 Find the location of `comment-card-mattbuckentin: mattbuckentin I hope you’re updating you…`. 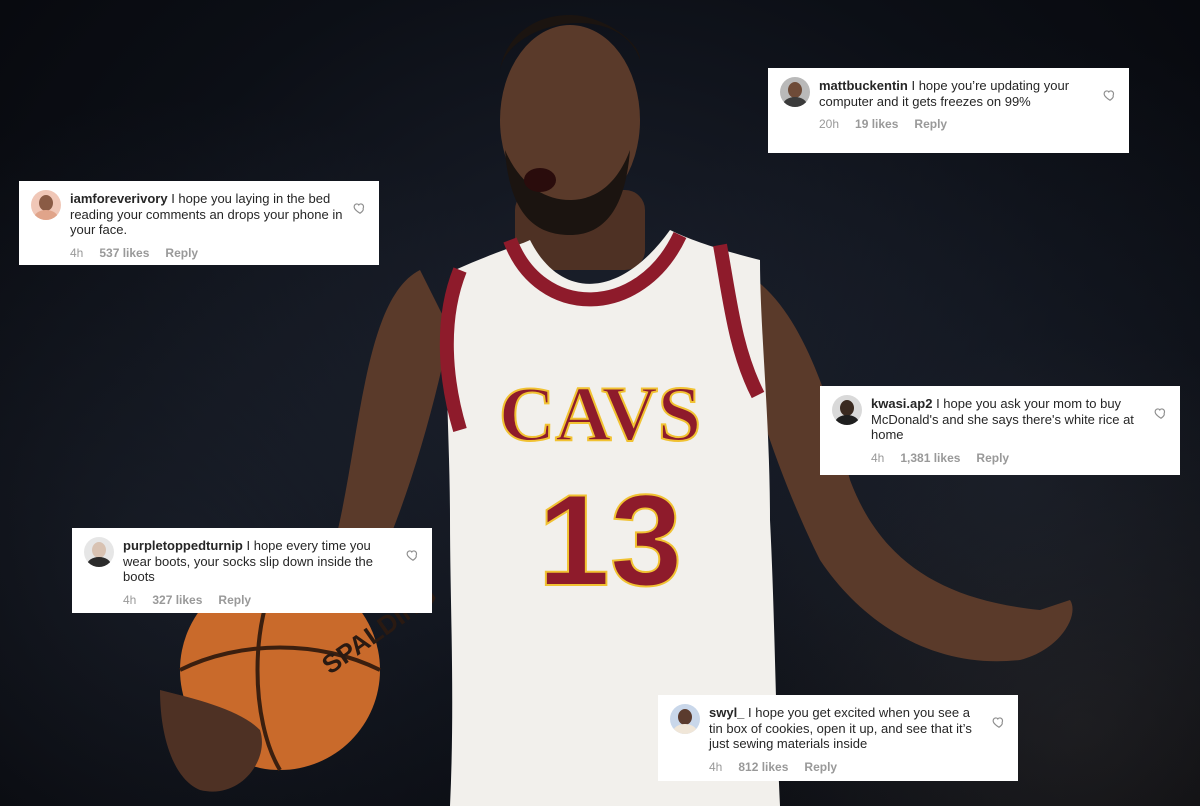

comment-card-mattbuckentin: mattbuckentin I hope you’re updating you… is located at coordinates (948, 110).